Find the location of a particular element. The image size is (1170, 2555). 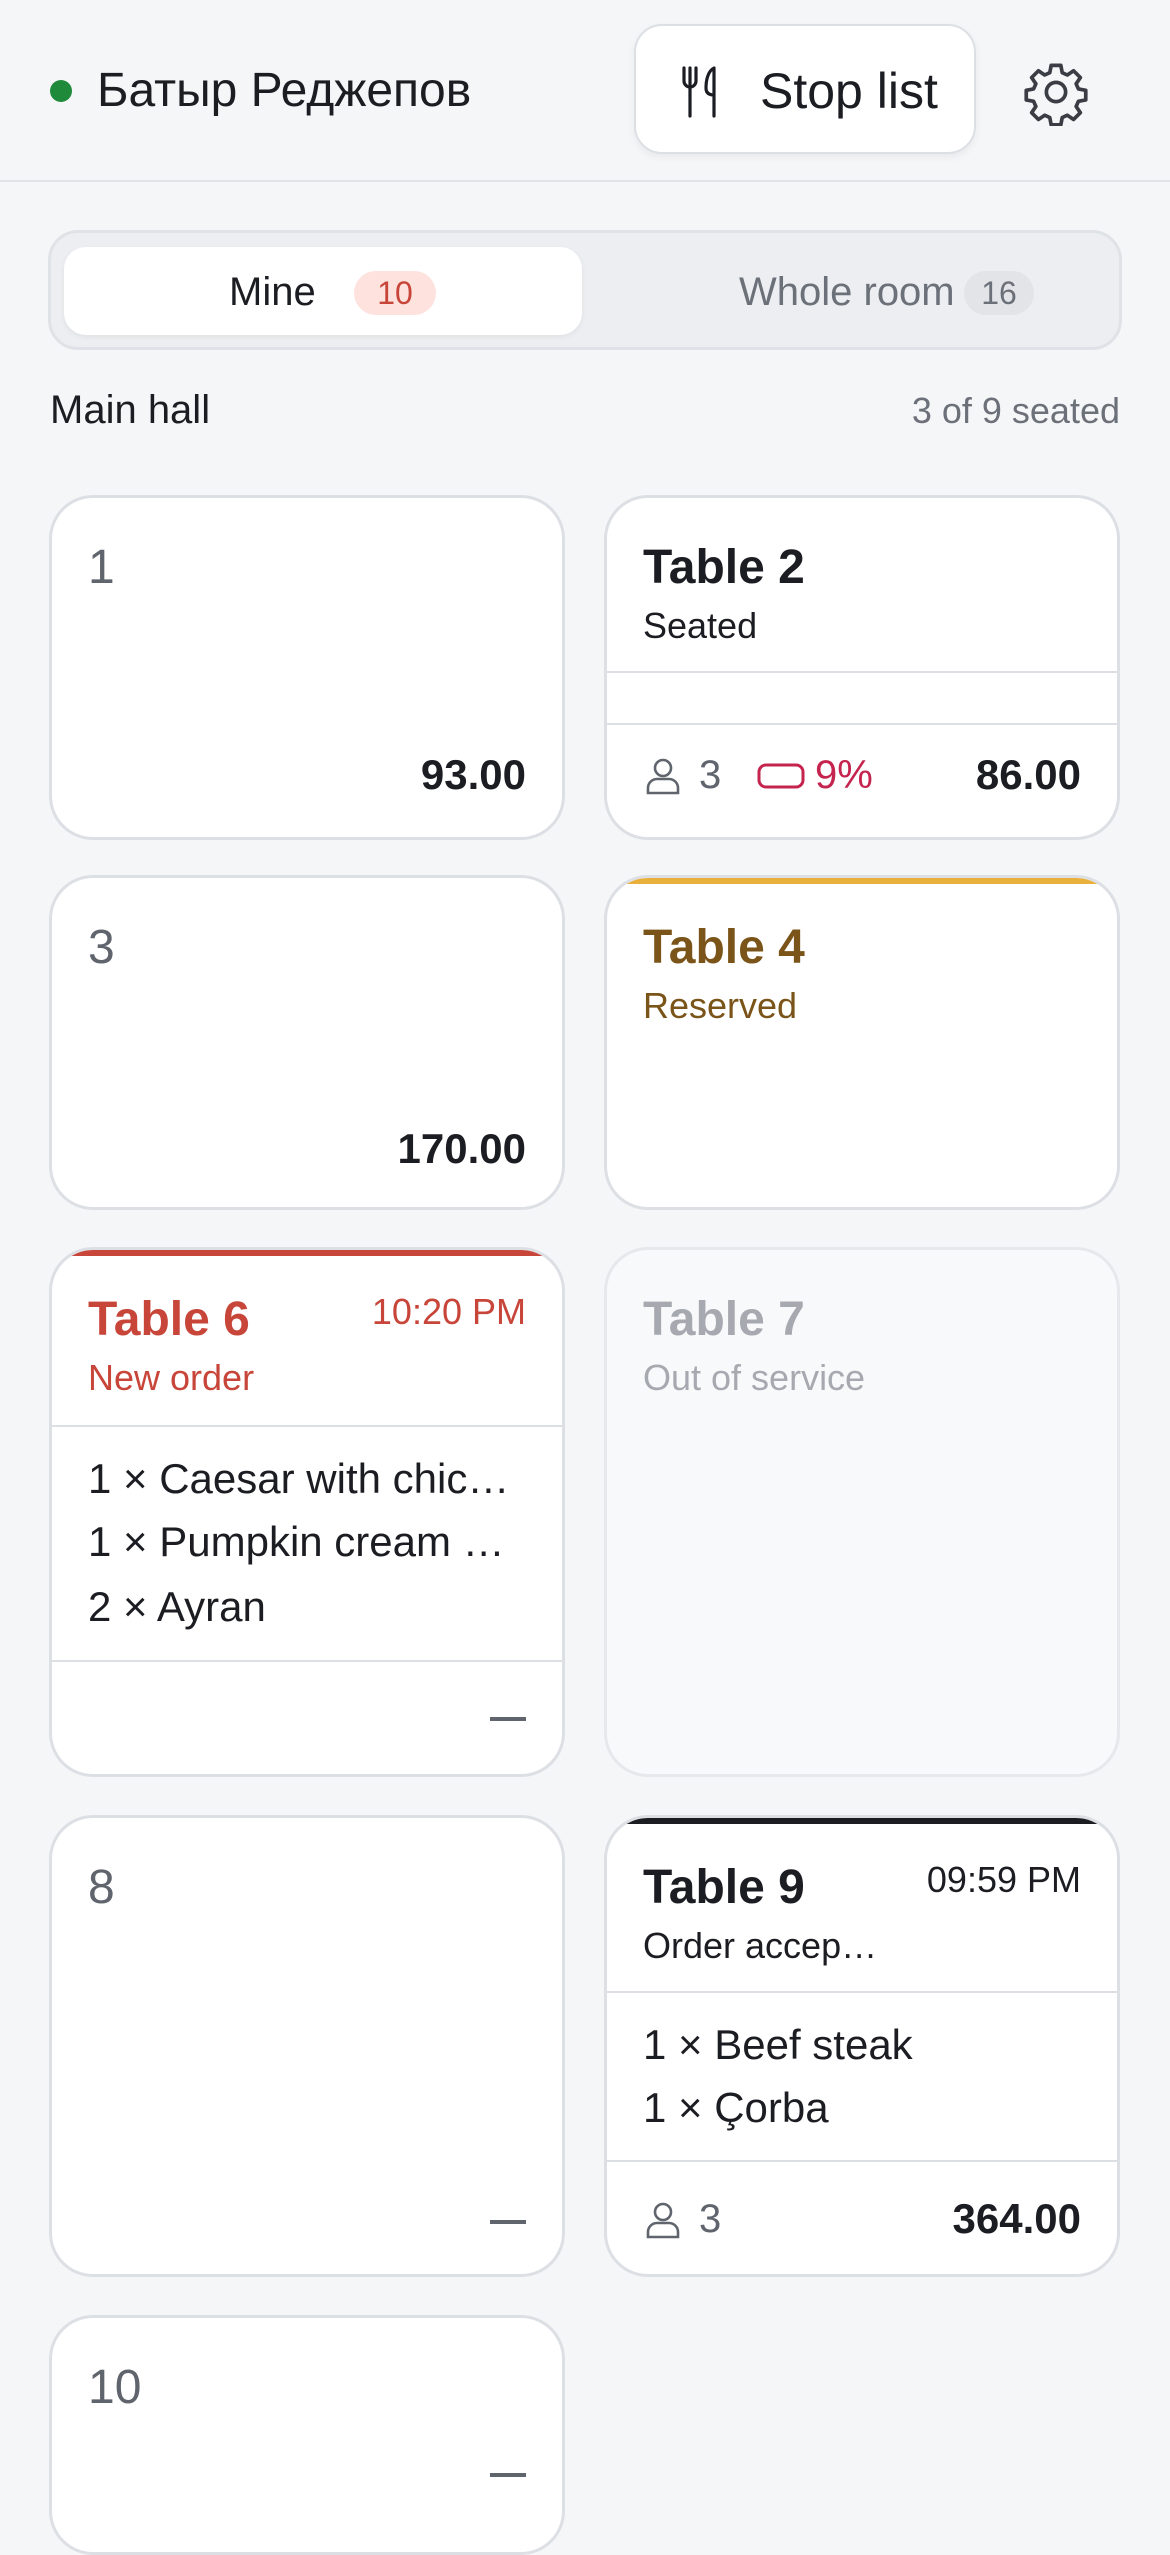

table-status: Out of service is located at coordinates (754, 1377).